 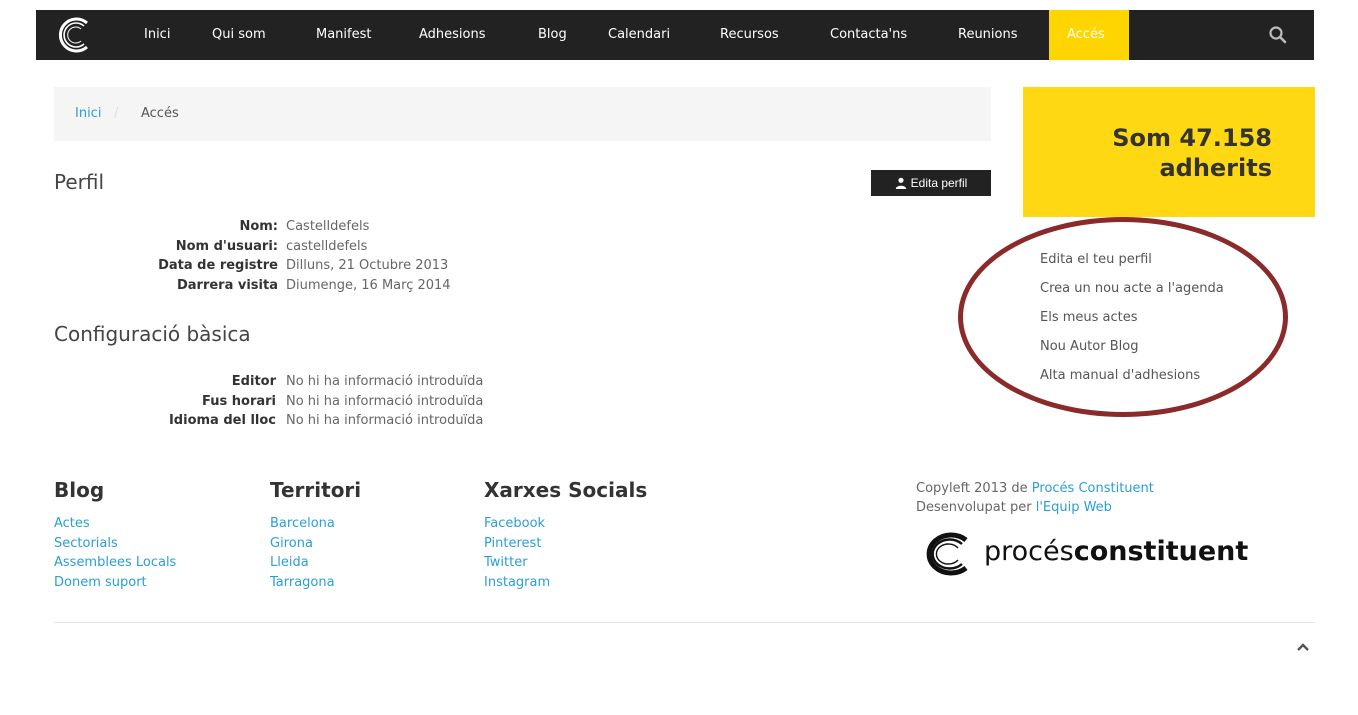 I want to click on breadcrumb-home-link: Inici, so click(x=88, y=113).